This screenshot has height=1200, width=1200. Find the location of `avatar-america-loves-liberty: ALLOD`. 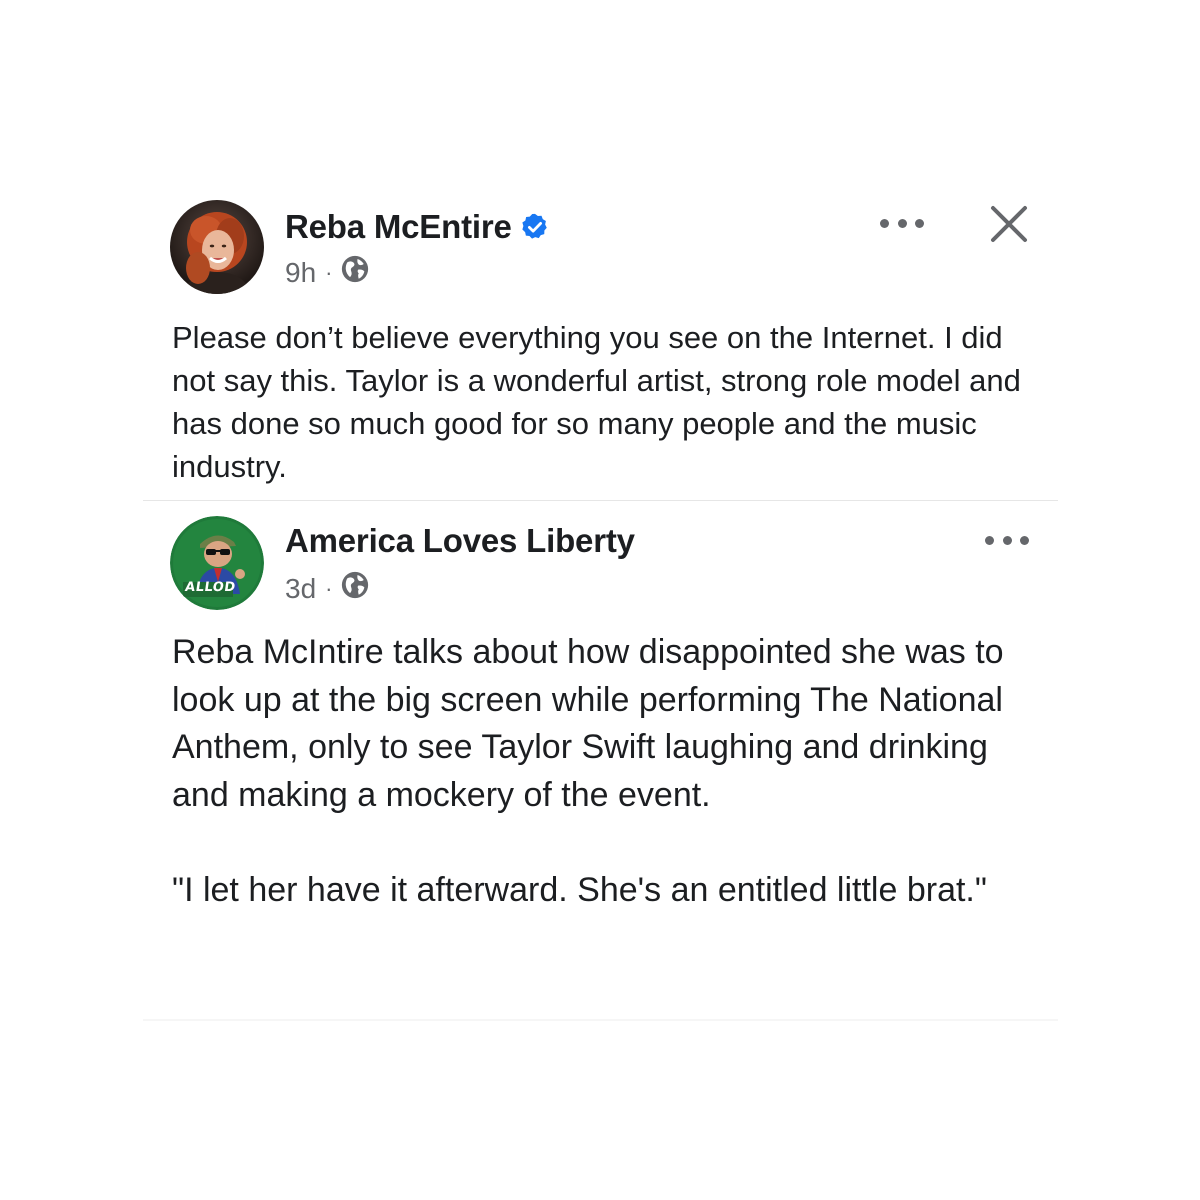

avatar-america-loves-liberty: ALLOD is located at coordinates (217, 563).